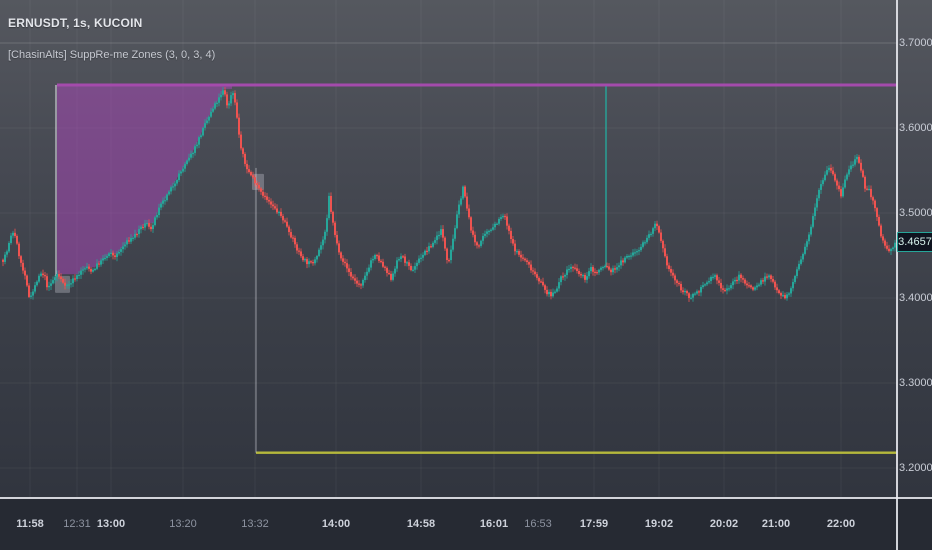  Describe the element at coordinates (594, 524) in the screenshot. I see `time-axis-tick: 17:59` at that location.